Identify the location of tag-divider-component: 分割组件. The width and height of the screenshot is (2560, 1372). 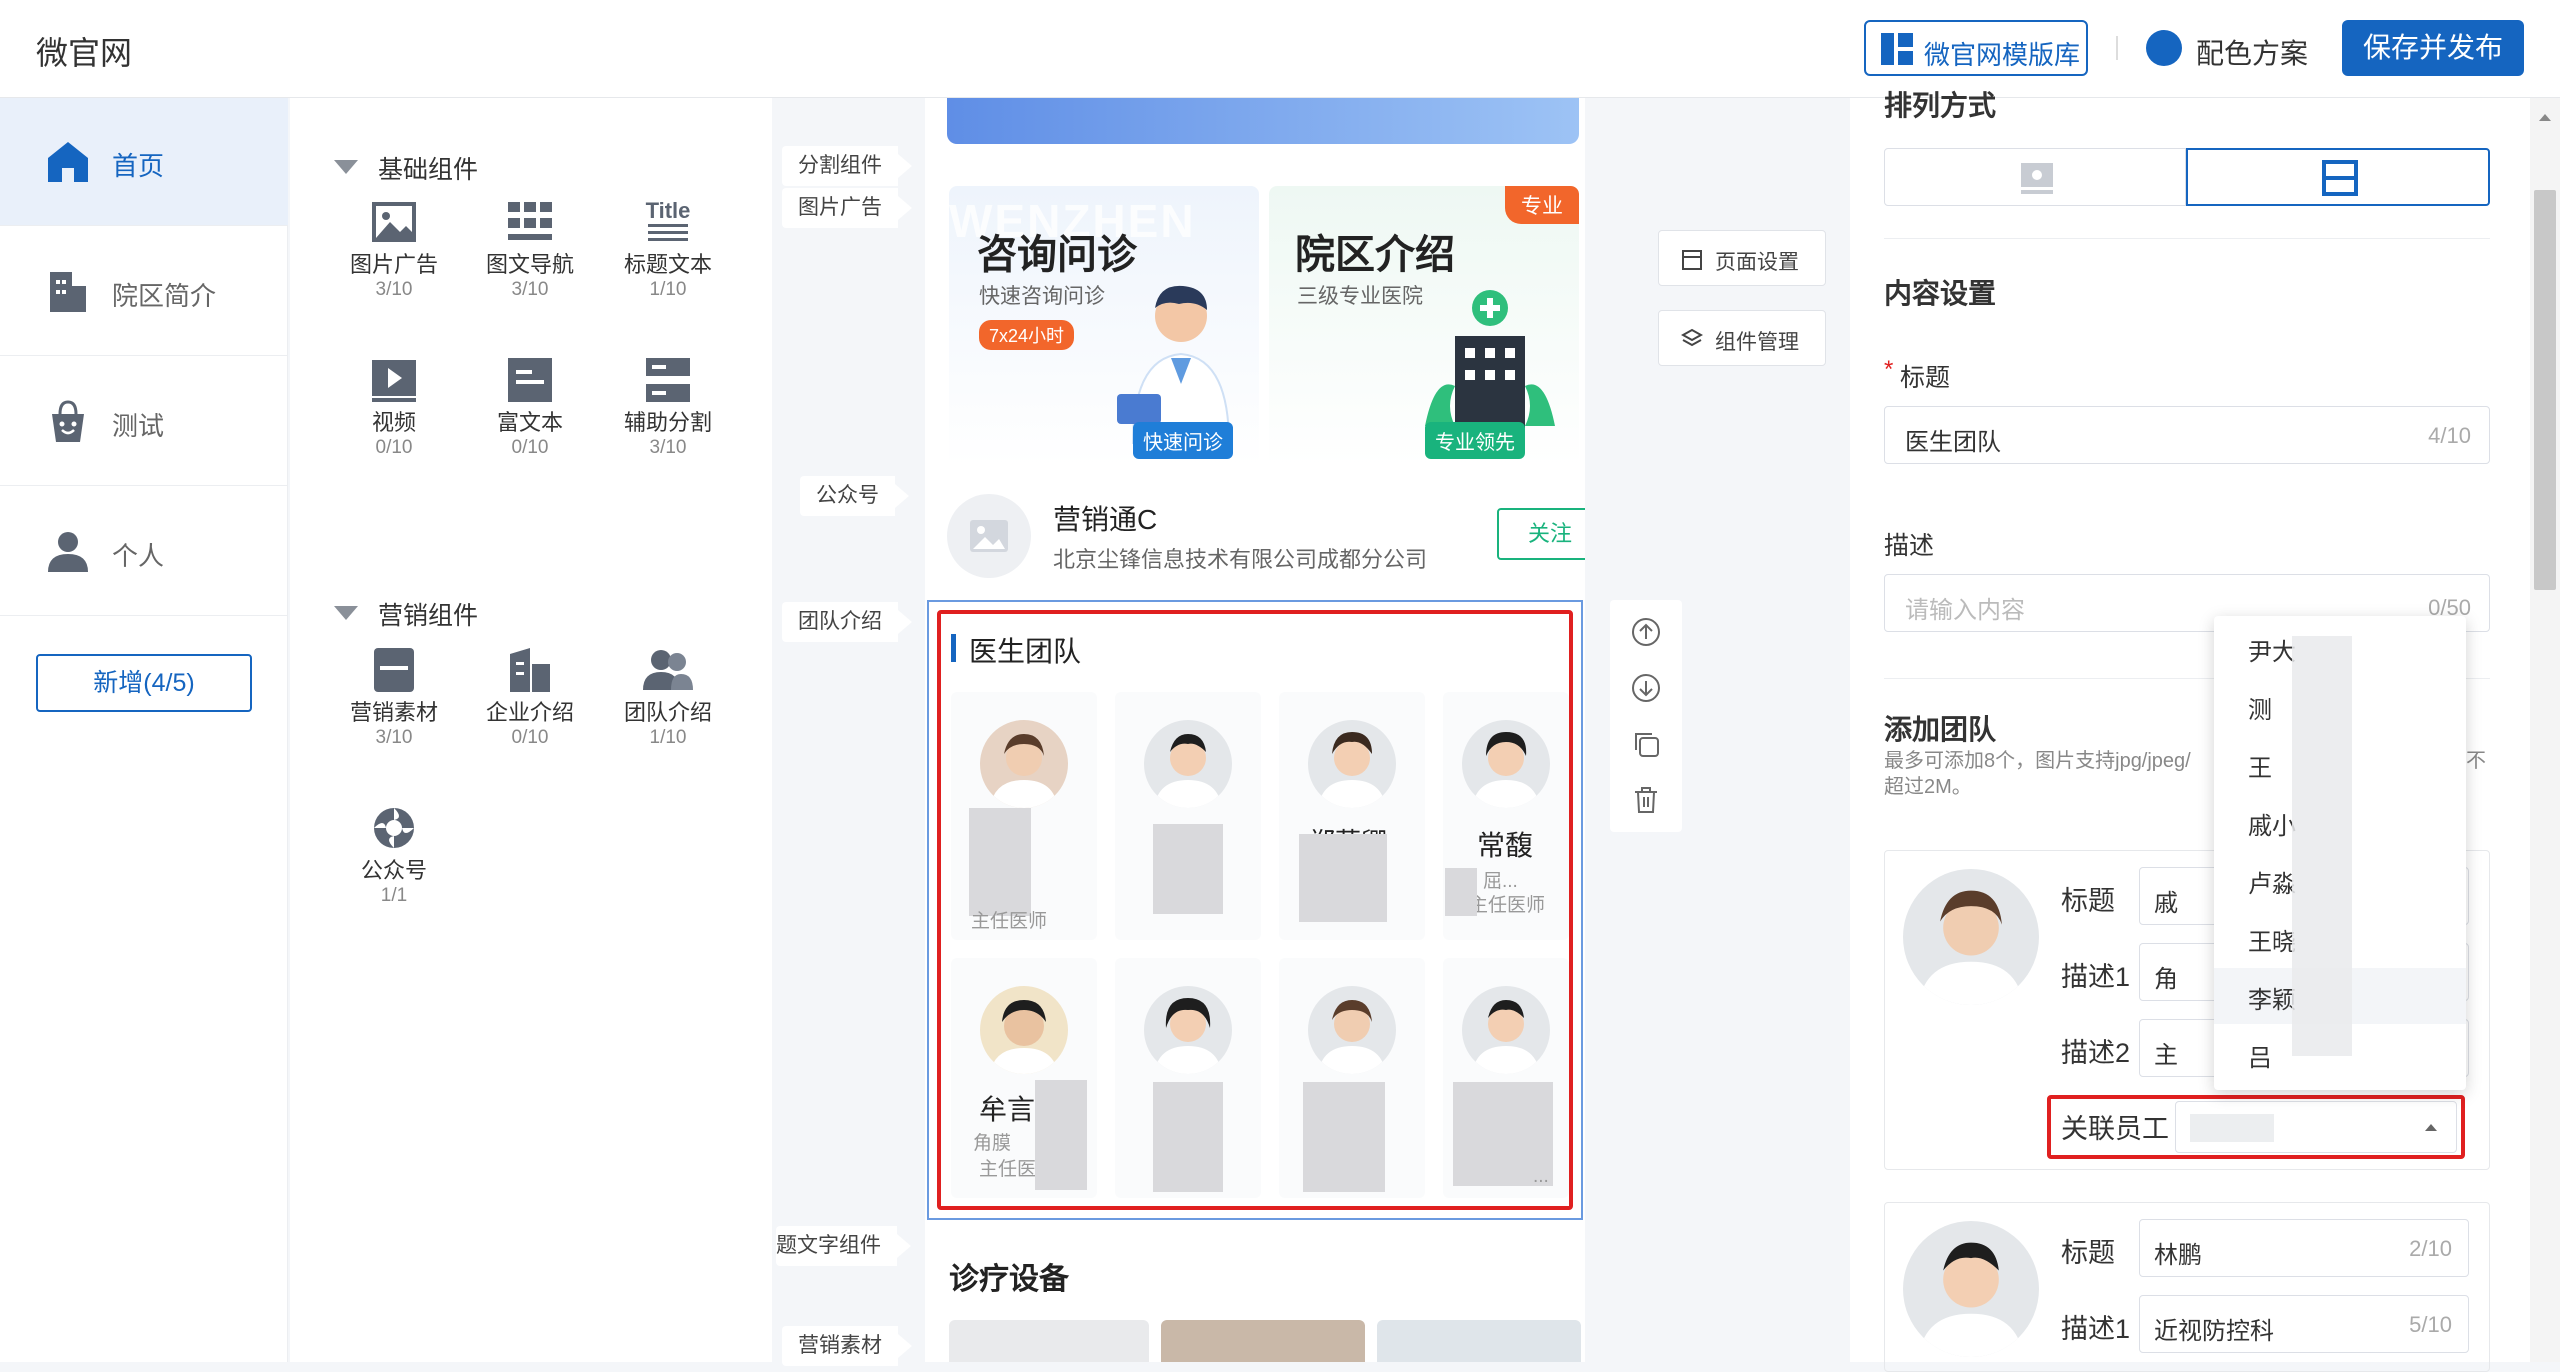
(847, 166).